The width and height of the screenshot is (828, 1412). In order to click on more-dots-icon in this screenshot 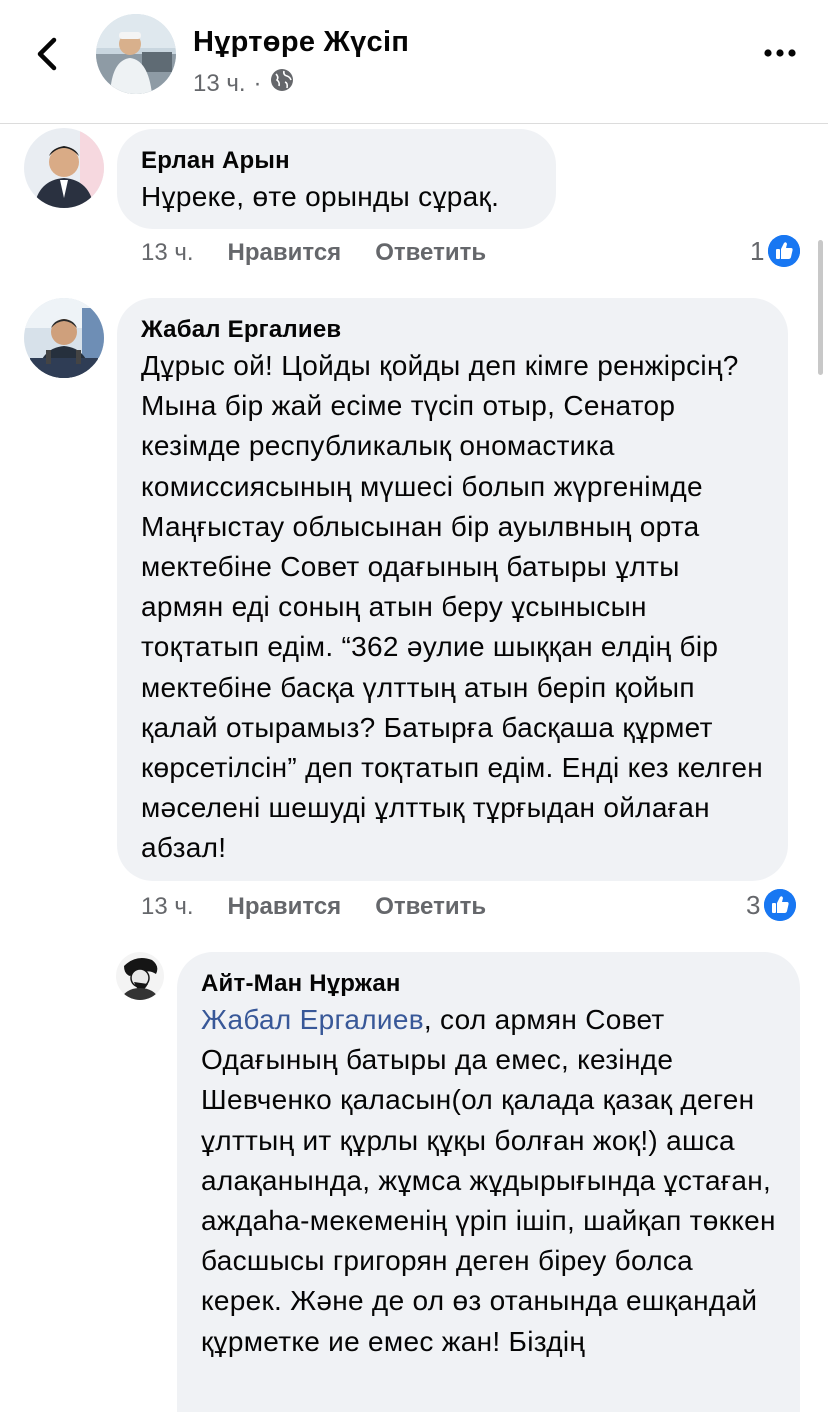, I will do `click(780, 53)`.